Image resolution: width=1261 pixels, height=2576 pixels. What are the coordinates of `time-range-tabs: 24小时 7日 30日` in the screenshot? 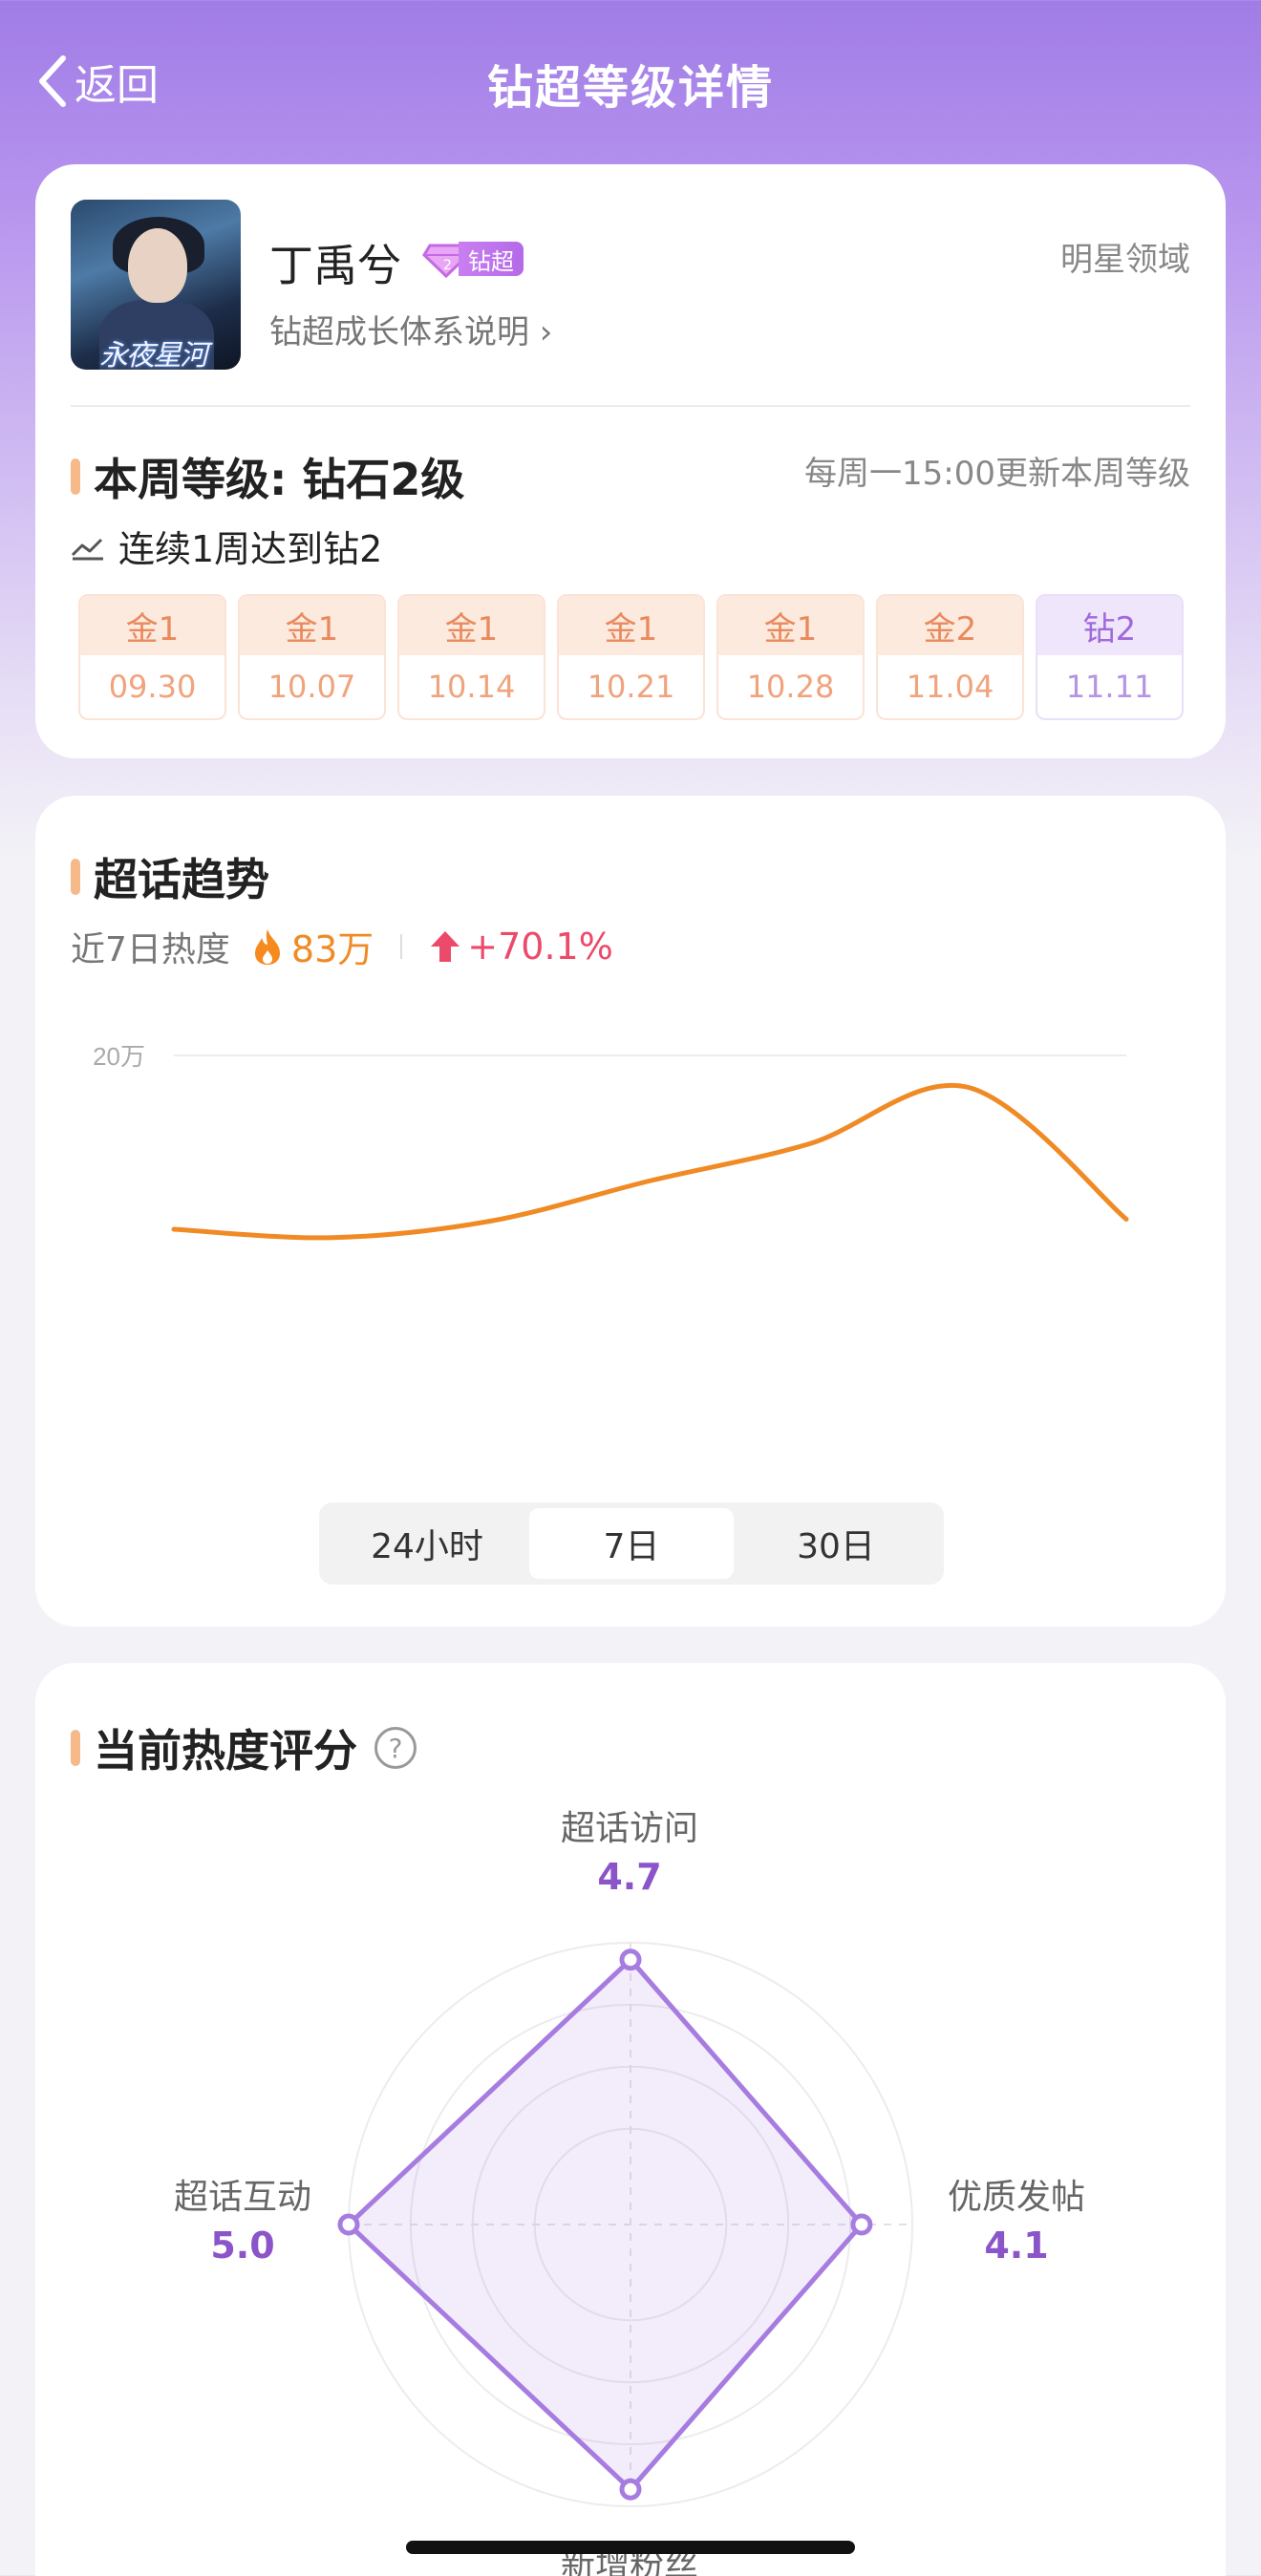 It's located at (631, 1543).